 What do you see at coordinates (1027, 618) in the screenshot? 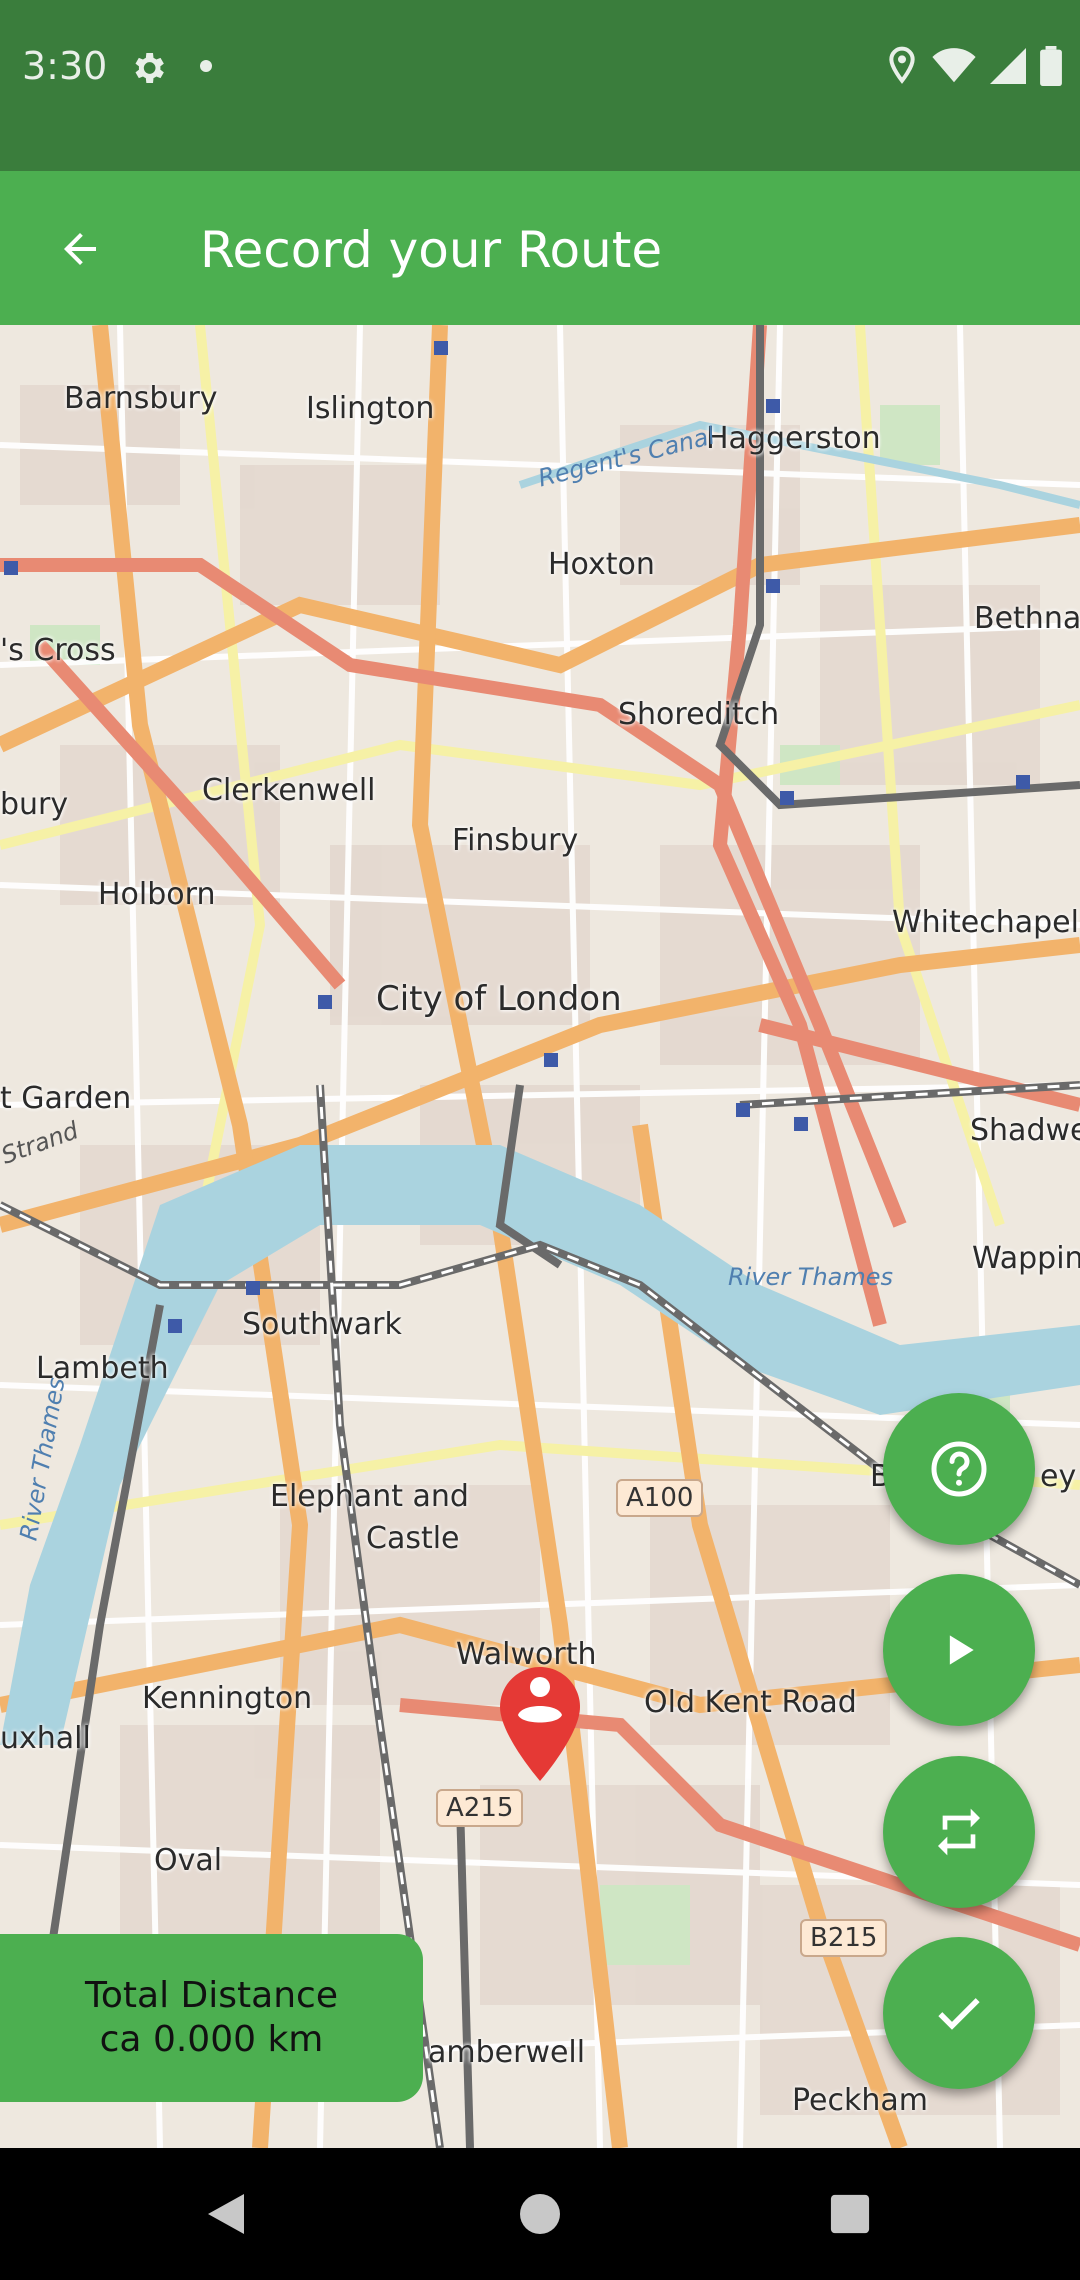
I see `map-label: Bethna` at bounding box center [1027, 618].